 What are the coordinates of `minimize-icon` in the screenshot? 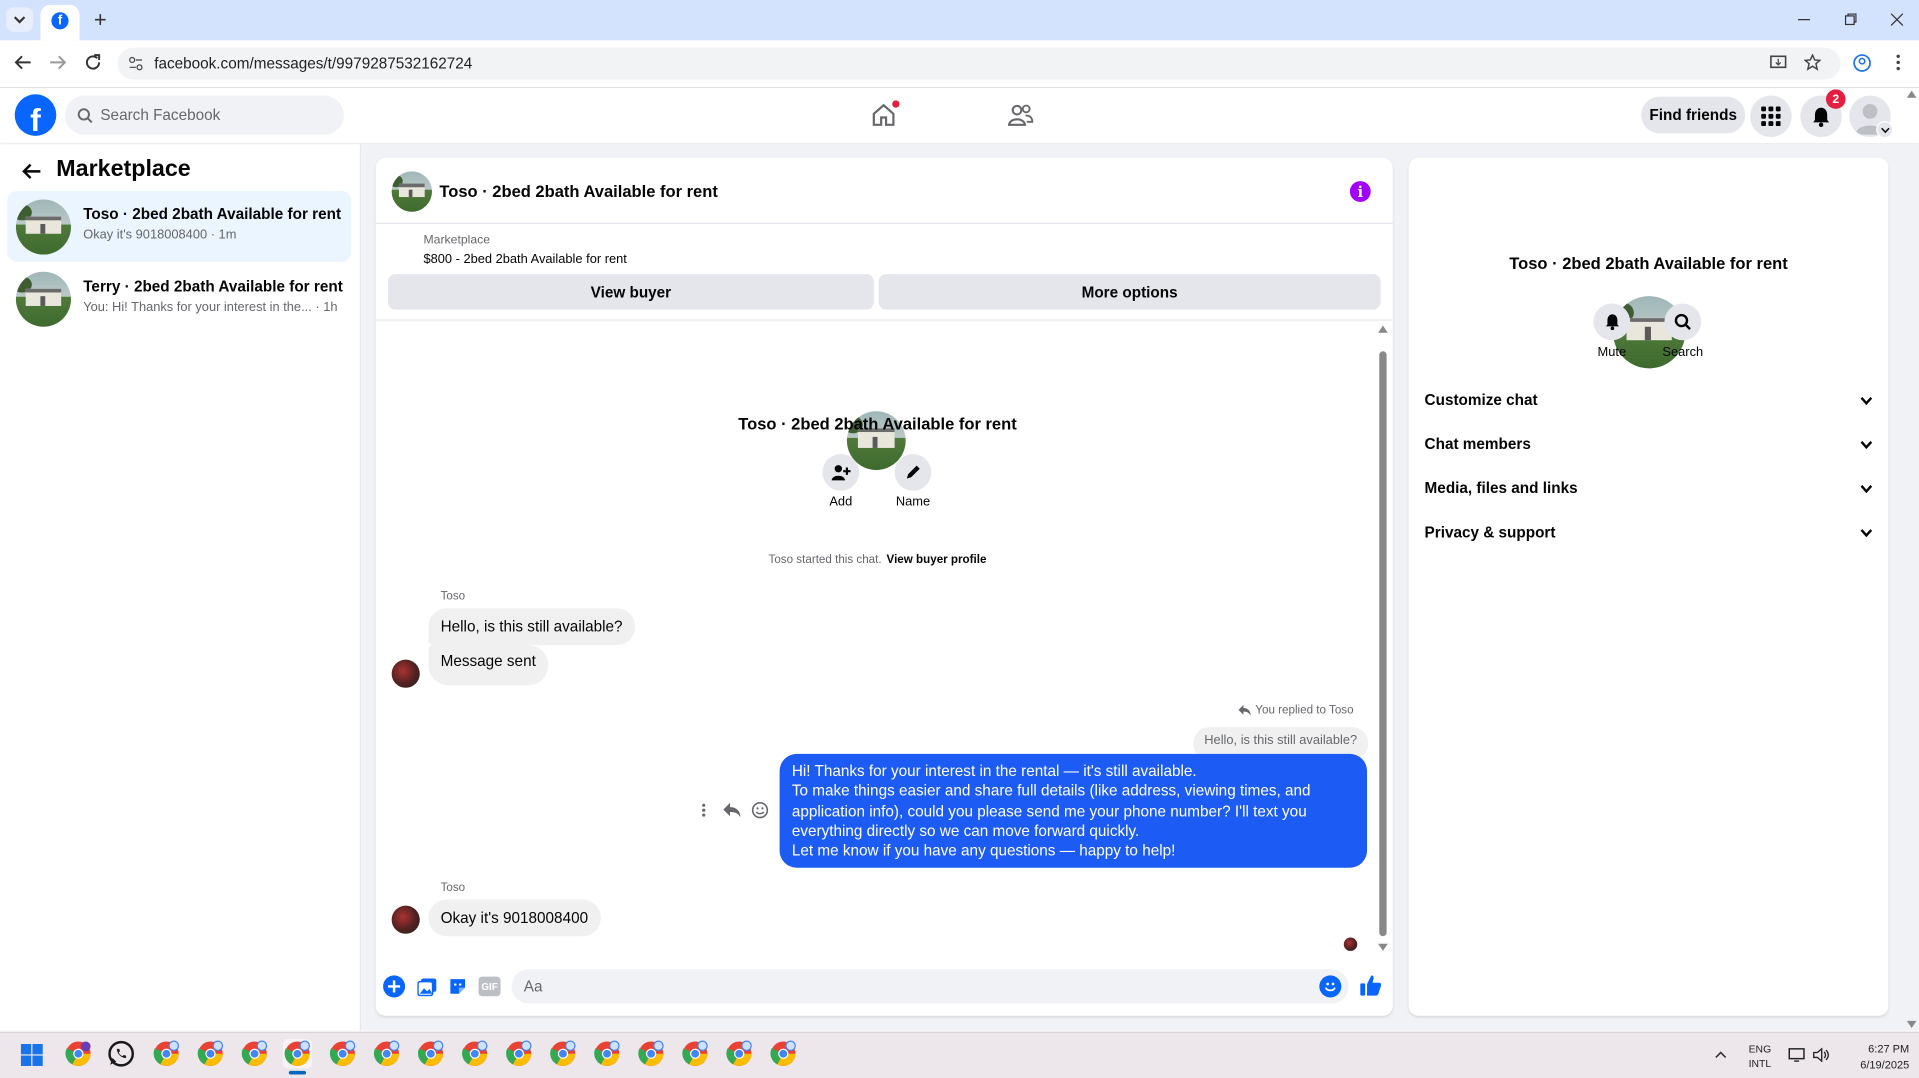 It's located at (1804, 20).